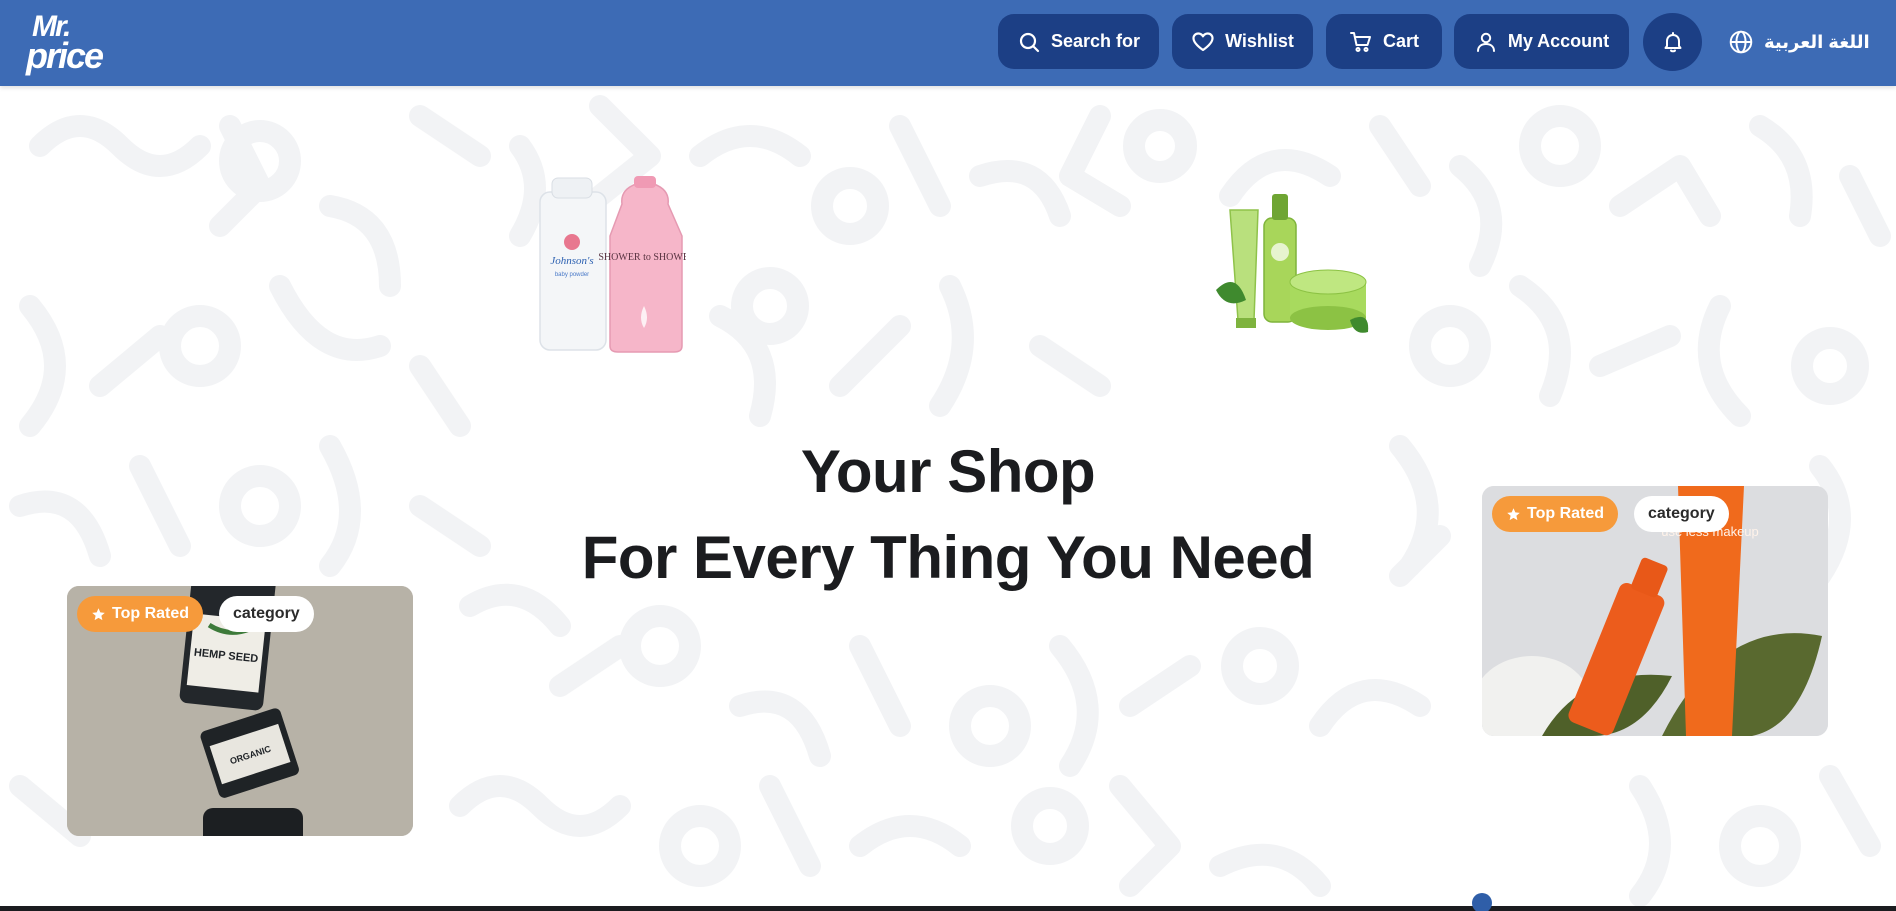  What do you see at coordinates (612, 264) in the screenshot?
I see `baby-powder-bottles-image: Johnson's baby powder SHOWER to SHOWER` at bounding box center [612, 264].